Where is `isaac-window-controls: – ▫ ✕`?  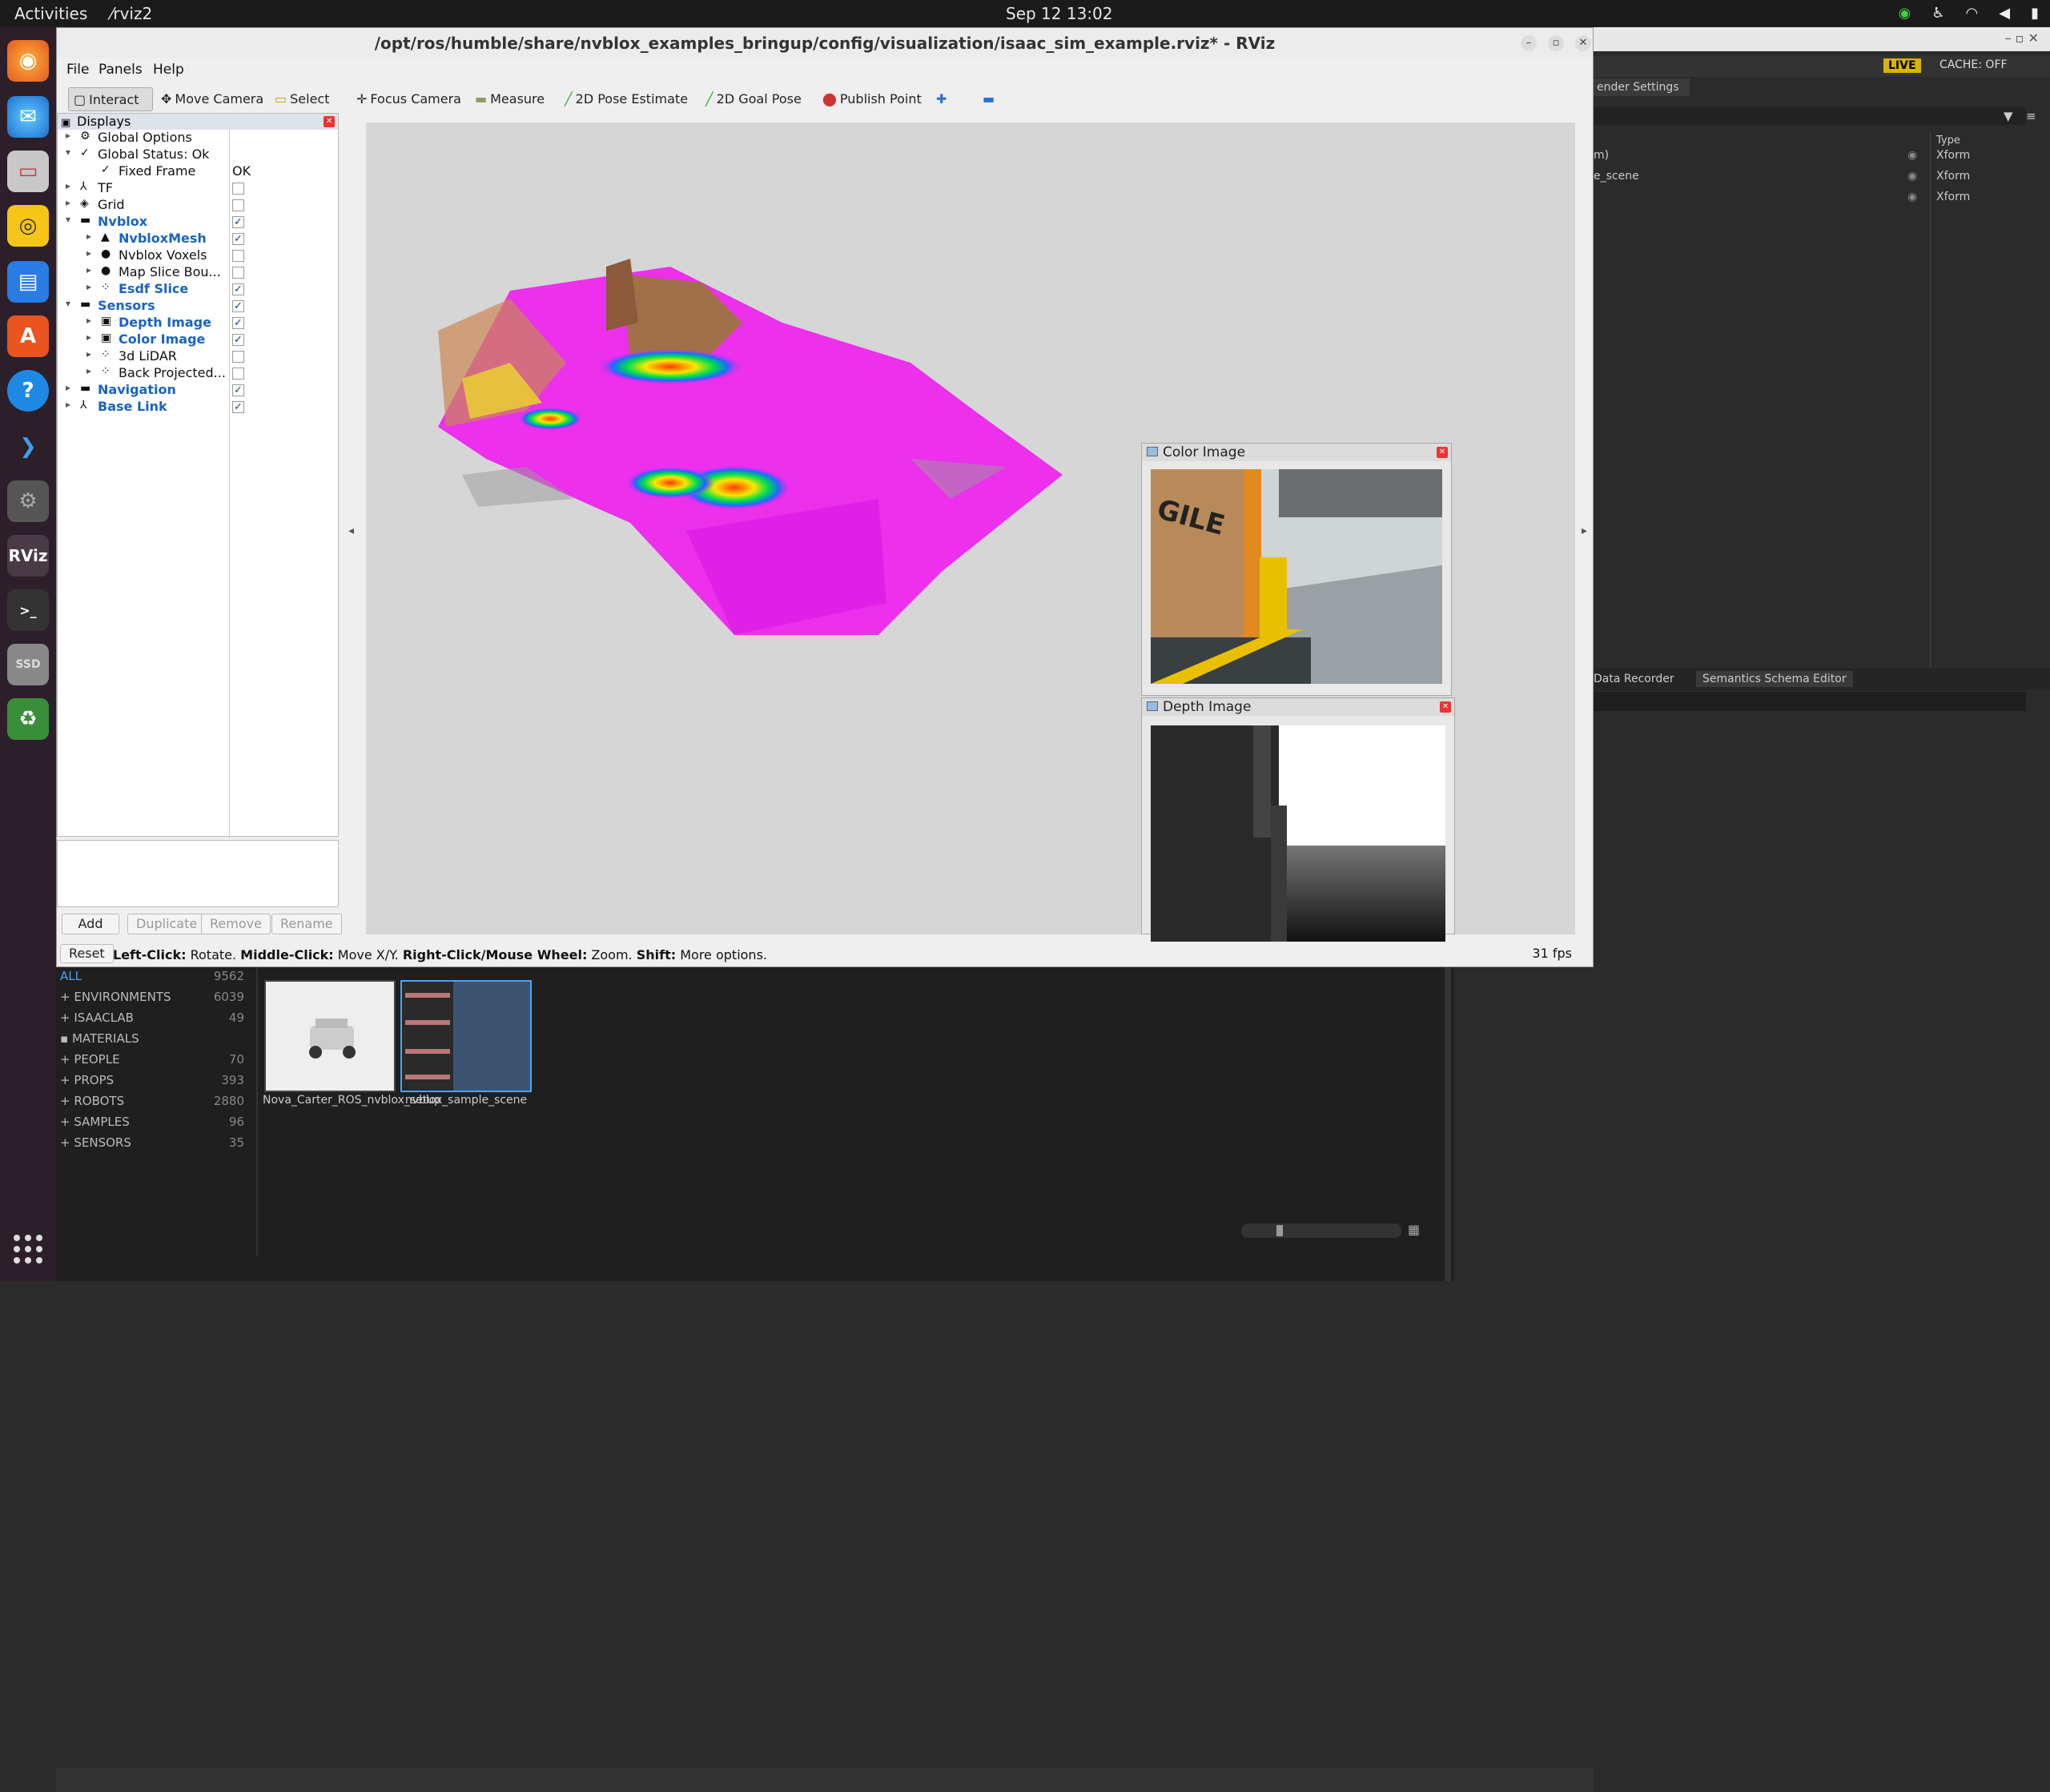 isaac-window-controls: – ▫ ✕ is located at coordinates (2022, 38).